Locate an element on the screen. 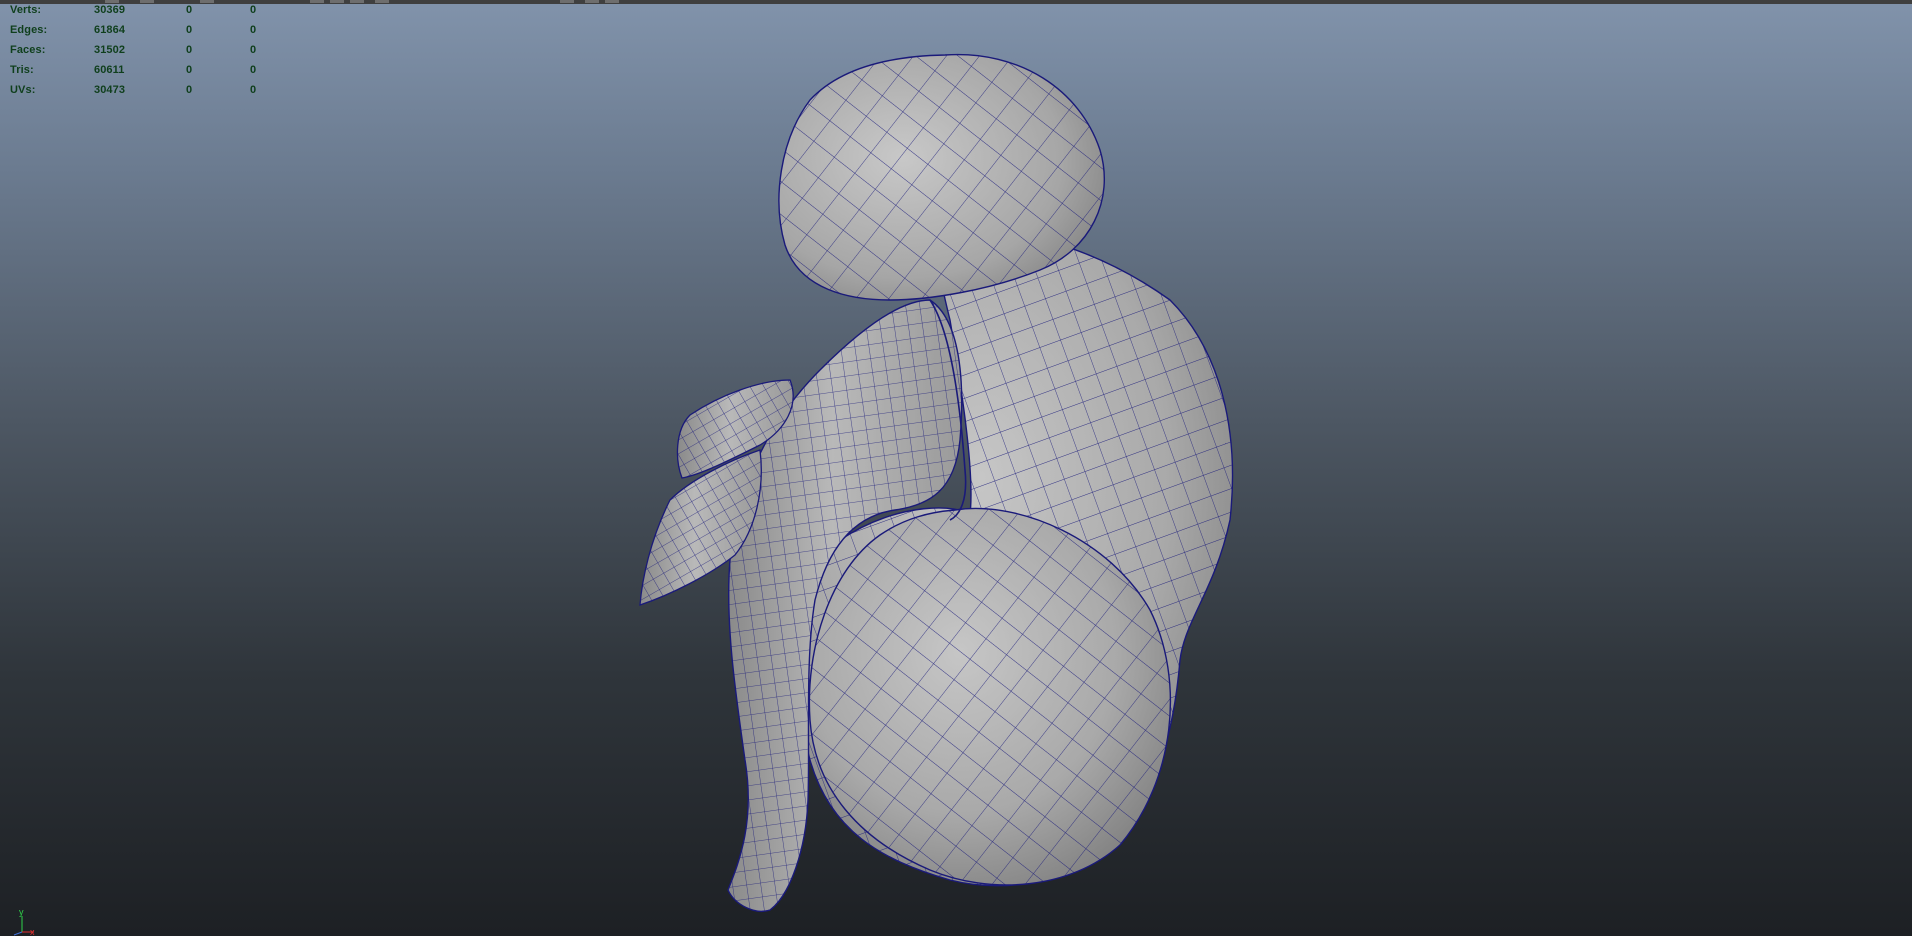 This screenshot has width=1912, height=936. axis-x-label: x is located at coordinates (32, 931).